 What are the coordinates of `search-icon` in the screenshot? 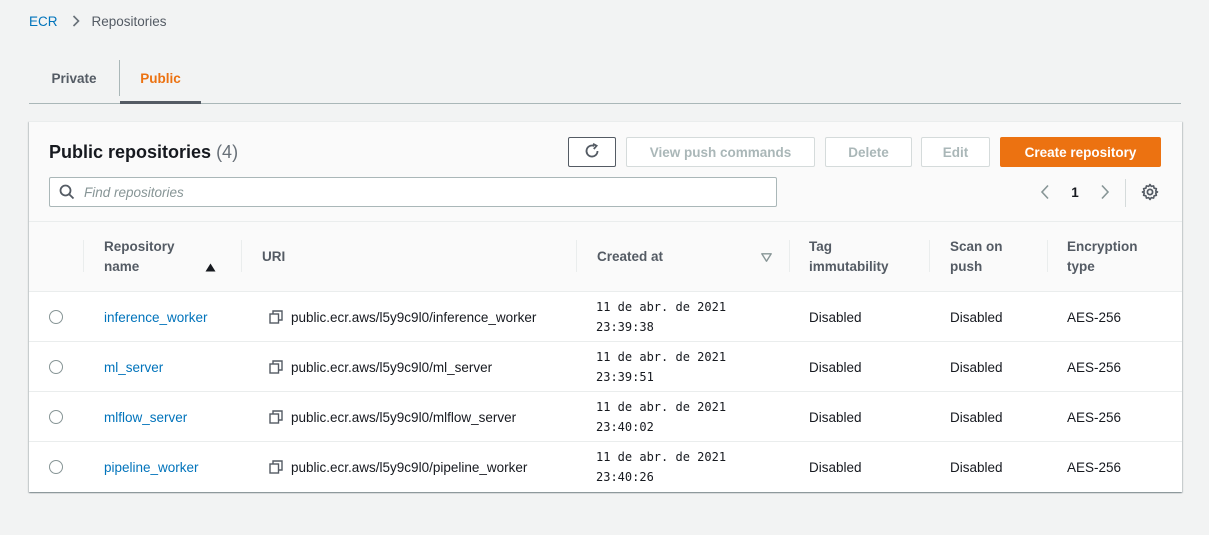 It's located at (67, 192).